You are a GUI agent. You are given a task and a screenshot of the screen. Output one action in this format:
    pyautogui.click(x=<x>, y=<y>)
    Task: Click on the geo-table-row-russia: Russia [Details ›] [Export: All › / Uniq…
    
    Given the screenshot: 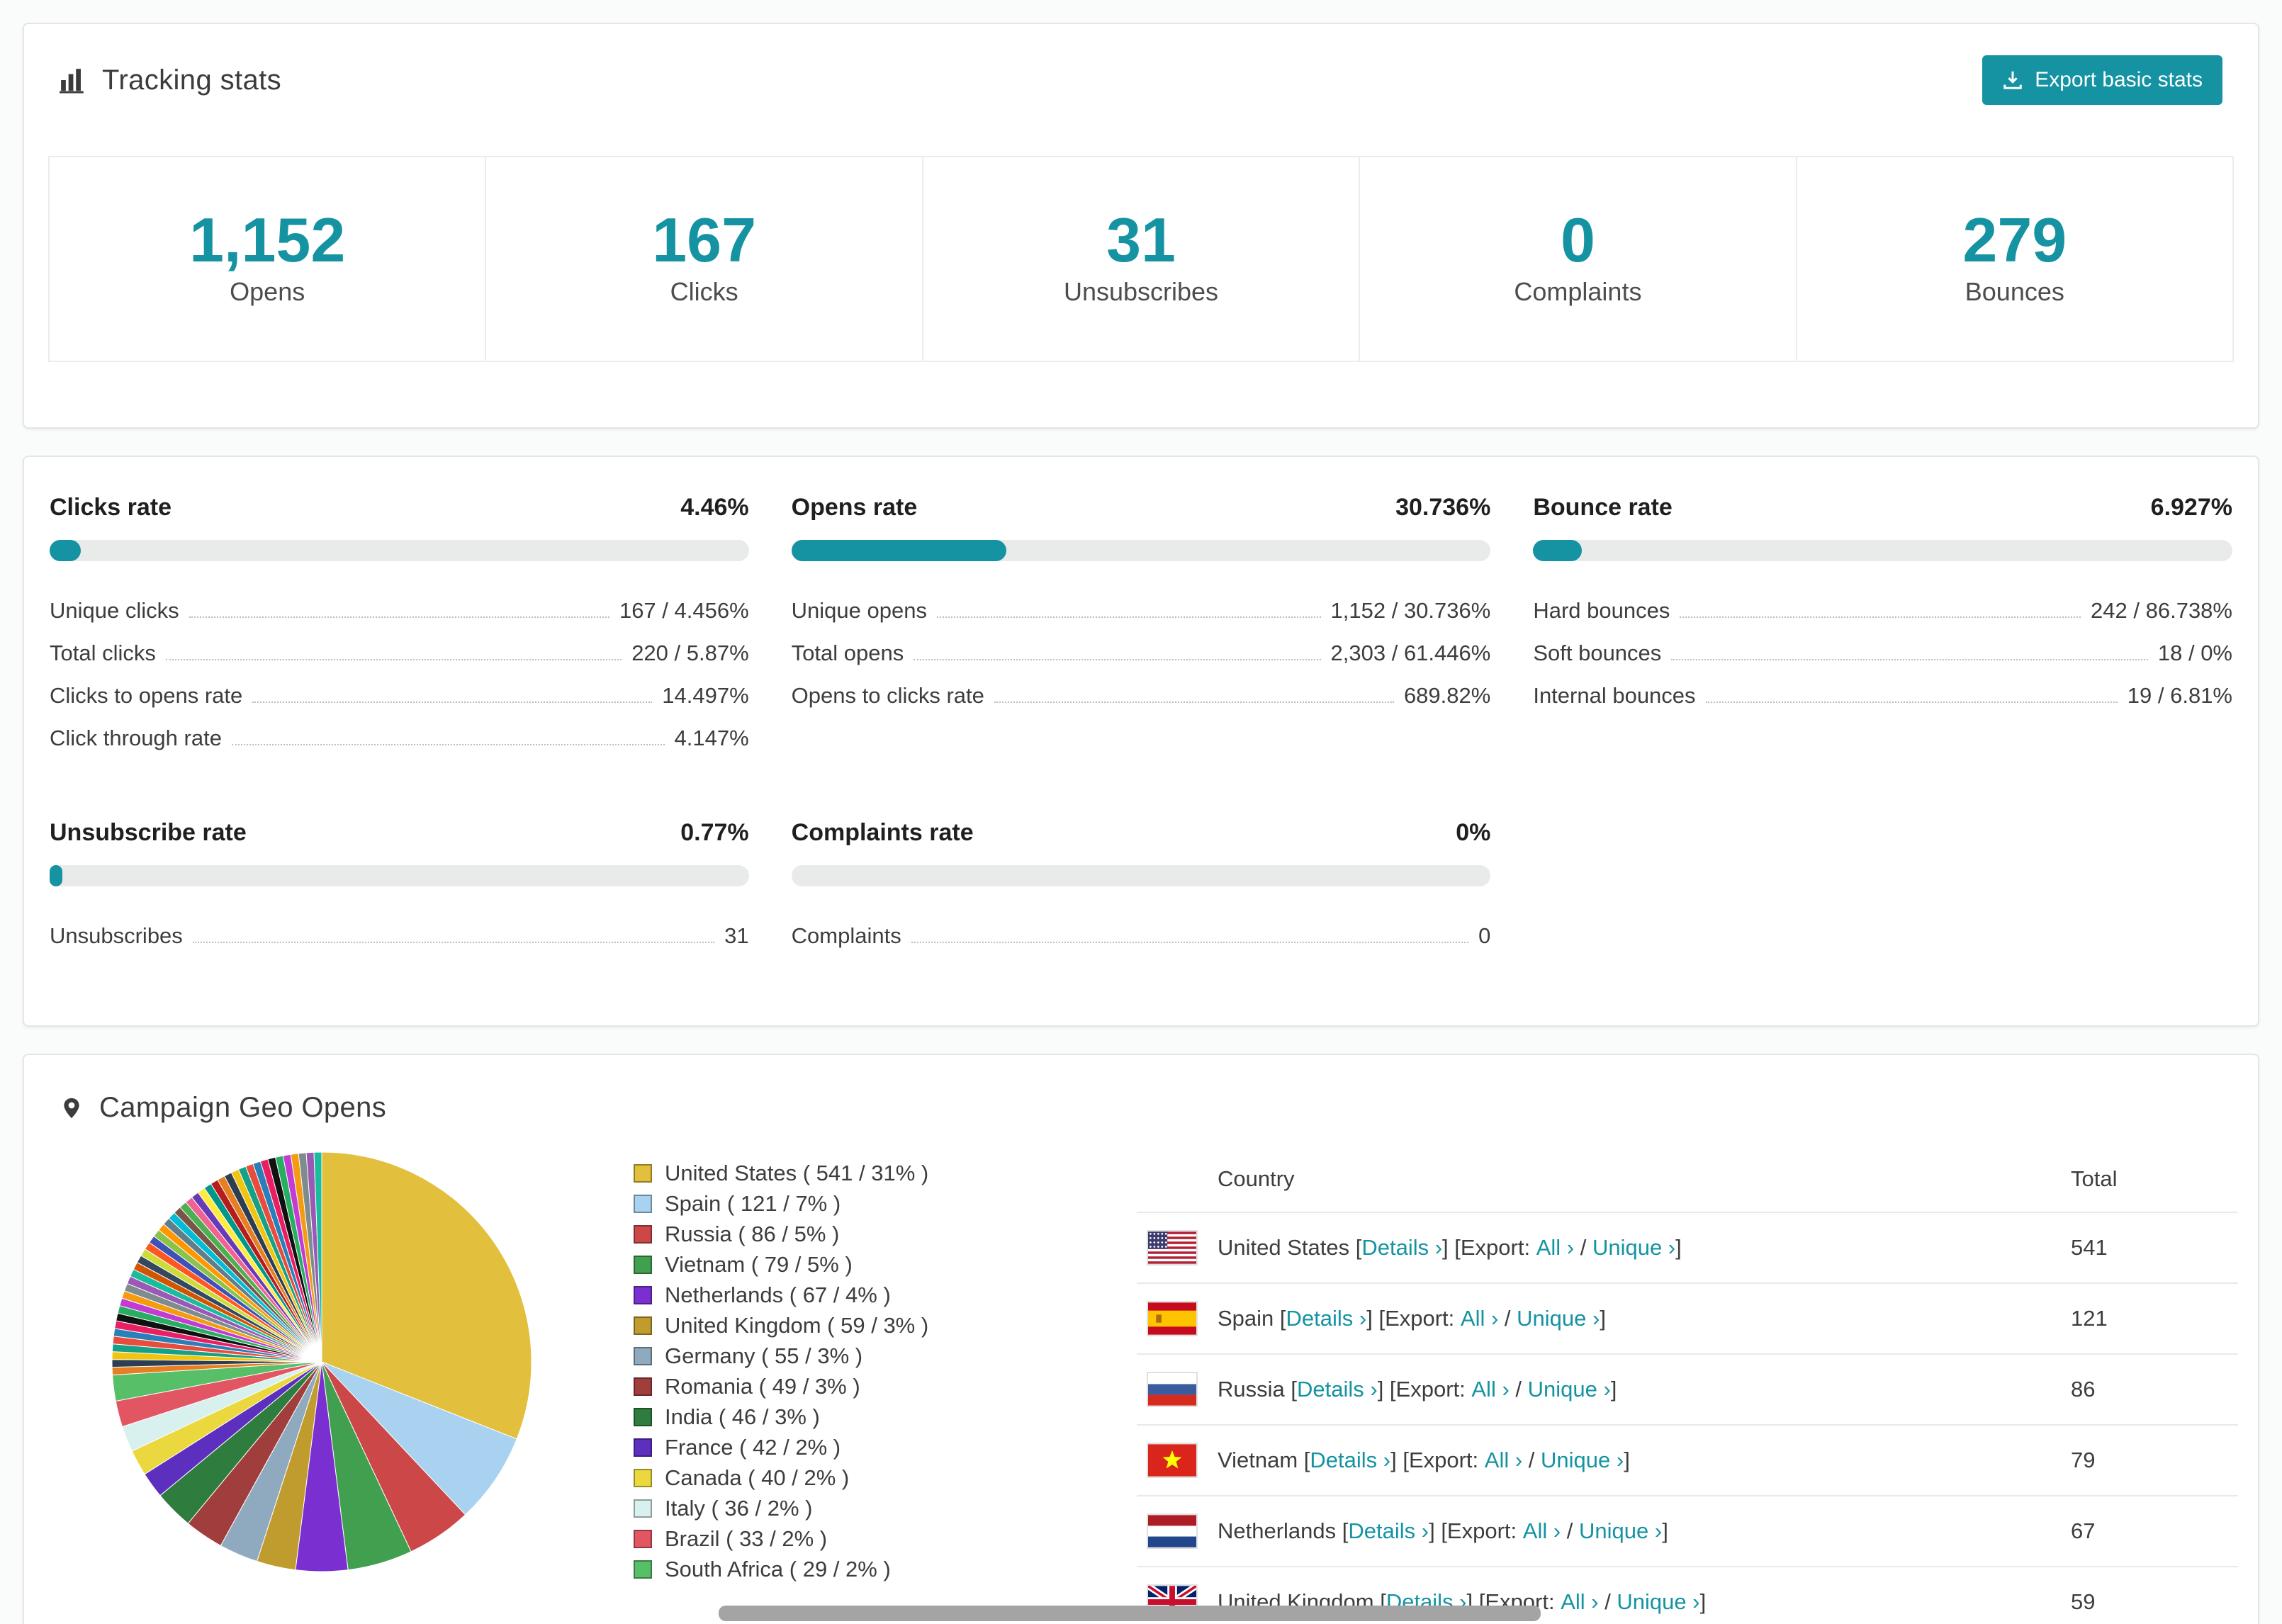 What is the action you would take?
    pyautogui.click(x=1688, y=1390)
    